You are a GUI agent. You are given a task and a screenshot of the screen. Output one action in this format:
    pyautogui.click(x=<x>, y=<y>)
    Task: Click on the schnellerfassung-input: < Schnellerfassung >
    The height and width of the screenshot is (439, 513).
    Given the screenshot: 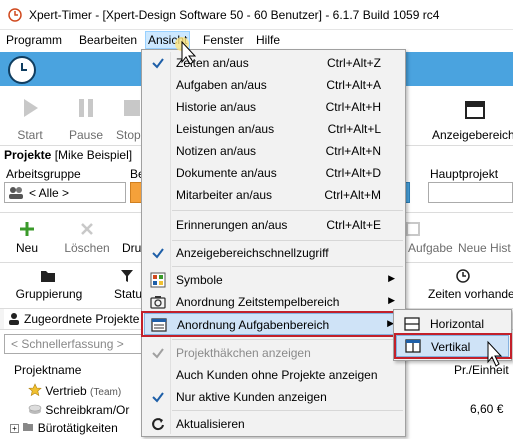 What is the action you would take?
    pyautogui.click(x=74, y=344)
    